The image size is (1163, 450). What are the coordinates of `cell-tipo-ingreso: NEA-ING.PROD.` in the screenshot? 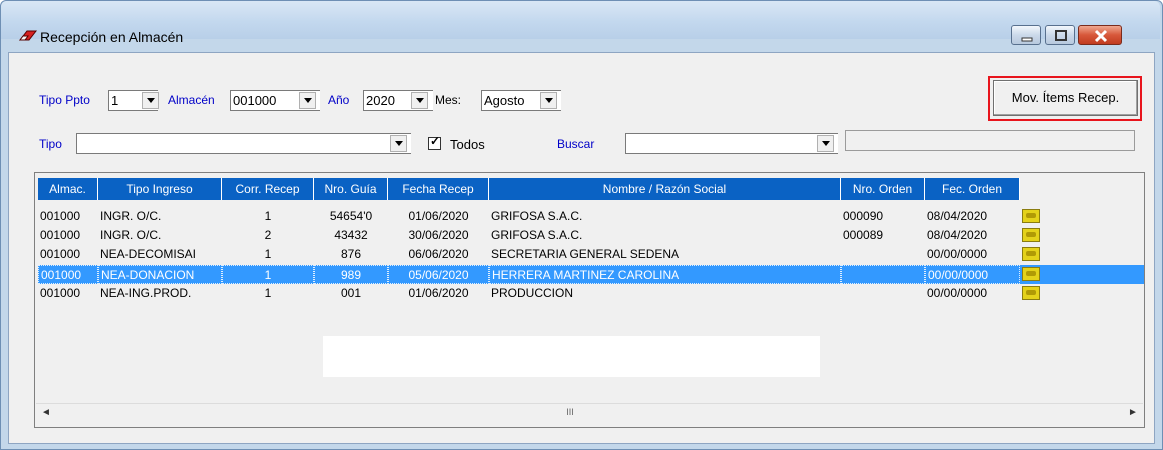 It's located at (146, 293).